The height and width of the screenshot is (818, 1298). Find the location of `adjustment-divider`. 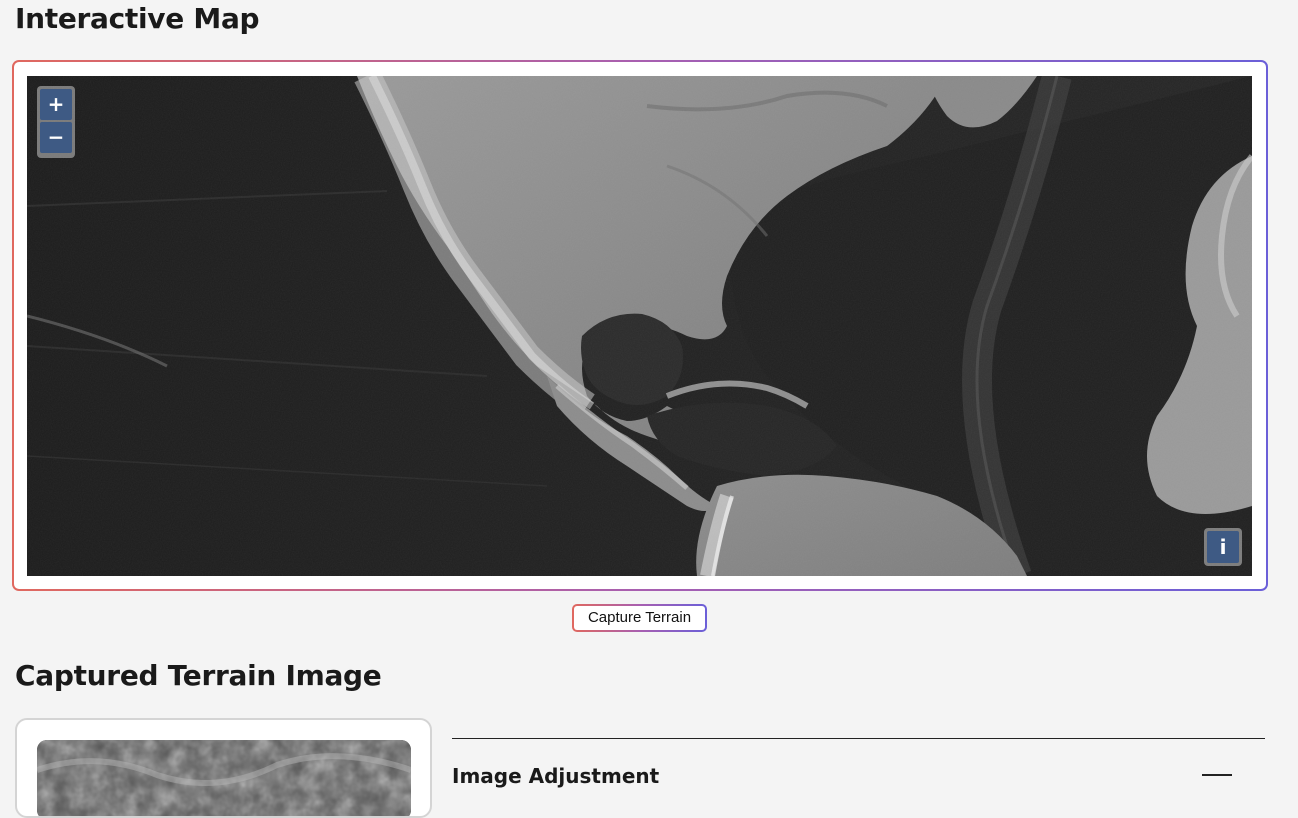

adjustment-divider is located at coordinates (858, 738).